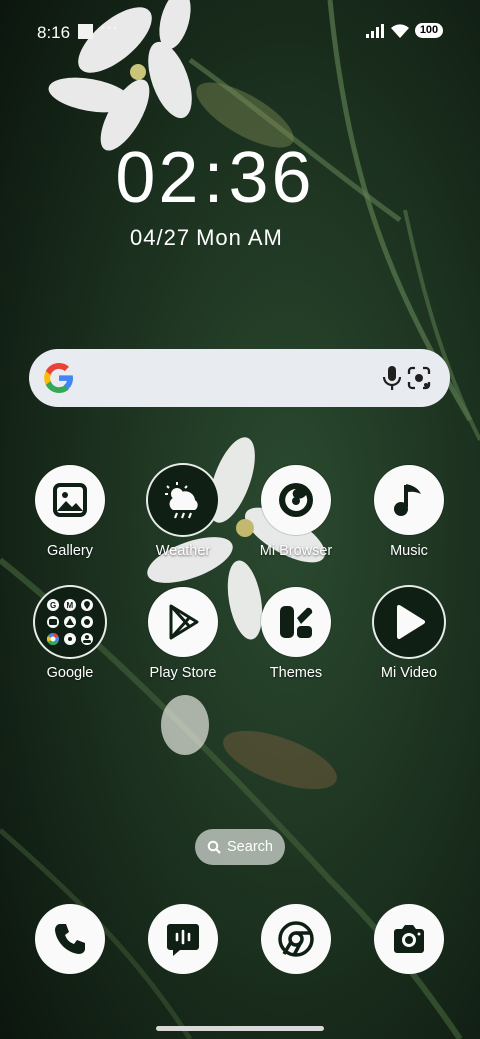 This screenshot has width=480, height=1039. What do you see at coordinates (409, 939) in the screenshot?
I see `camera-icon` at bounding box center [409, 939].